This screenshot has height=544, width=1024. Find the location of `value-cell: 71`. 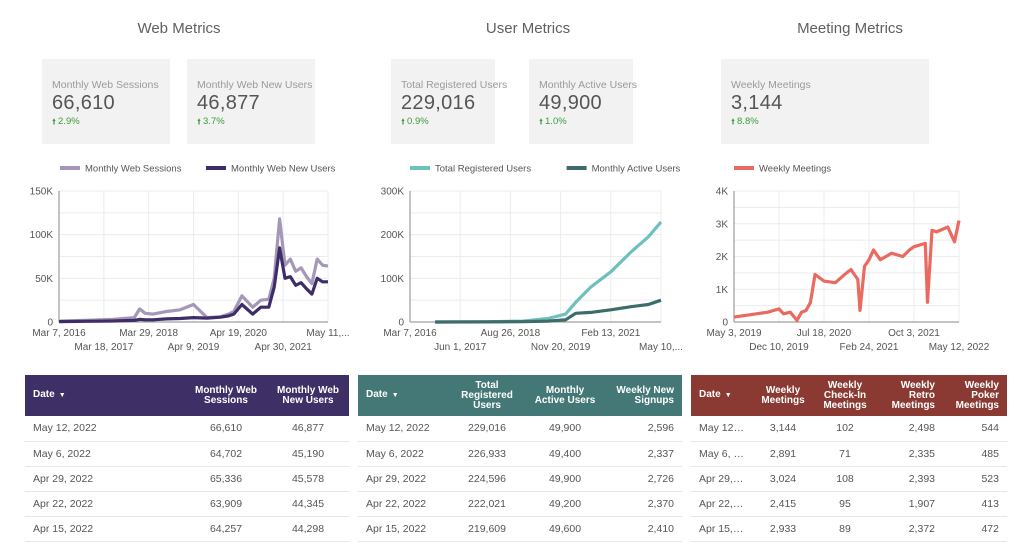

value-cell: 71 is located at coordinates (845, 454).